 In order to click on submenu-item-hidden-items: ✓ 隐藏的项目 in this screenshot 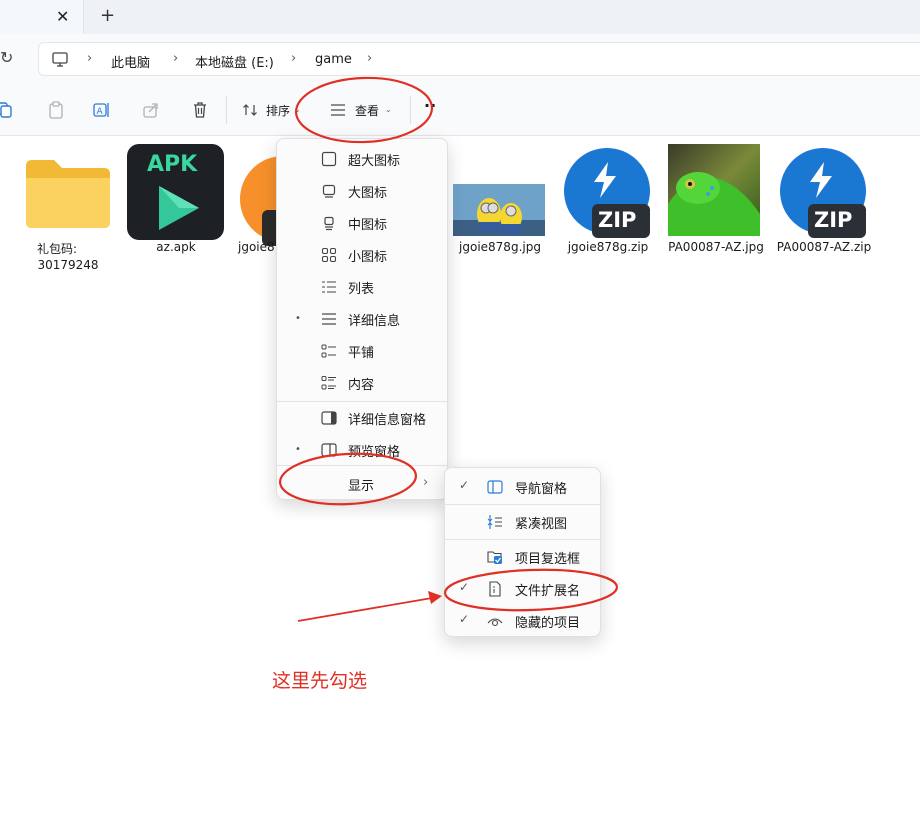, I will do `click(522, 620)`.